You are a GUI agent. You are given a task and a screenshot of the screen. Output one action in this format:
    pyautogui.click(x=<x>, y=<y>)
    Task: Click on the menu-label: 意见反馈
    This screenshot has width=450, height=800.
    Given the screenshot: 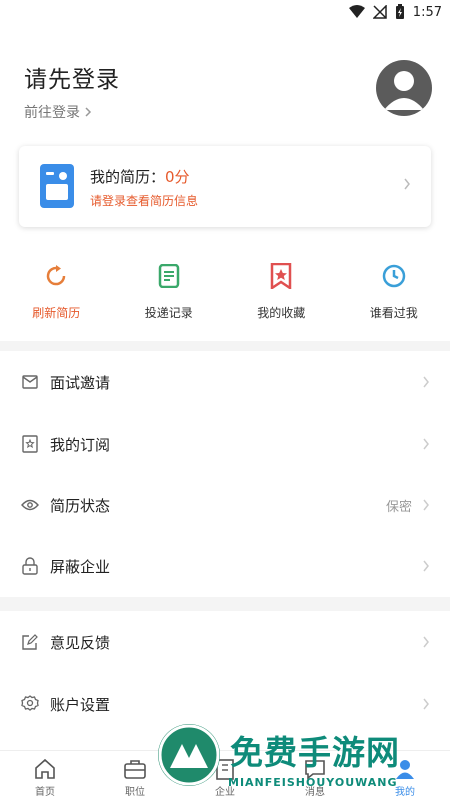 What is the action you would take?
    pyautogui.click(x=80, y=642)
    